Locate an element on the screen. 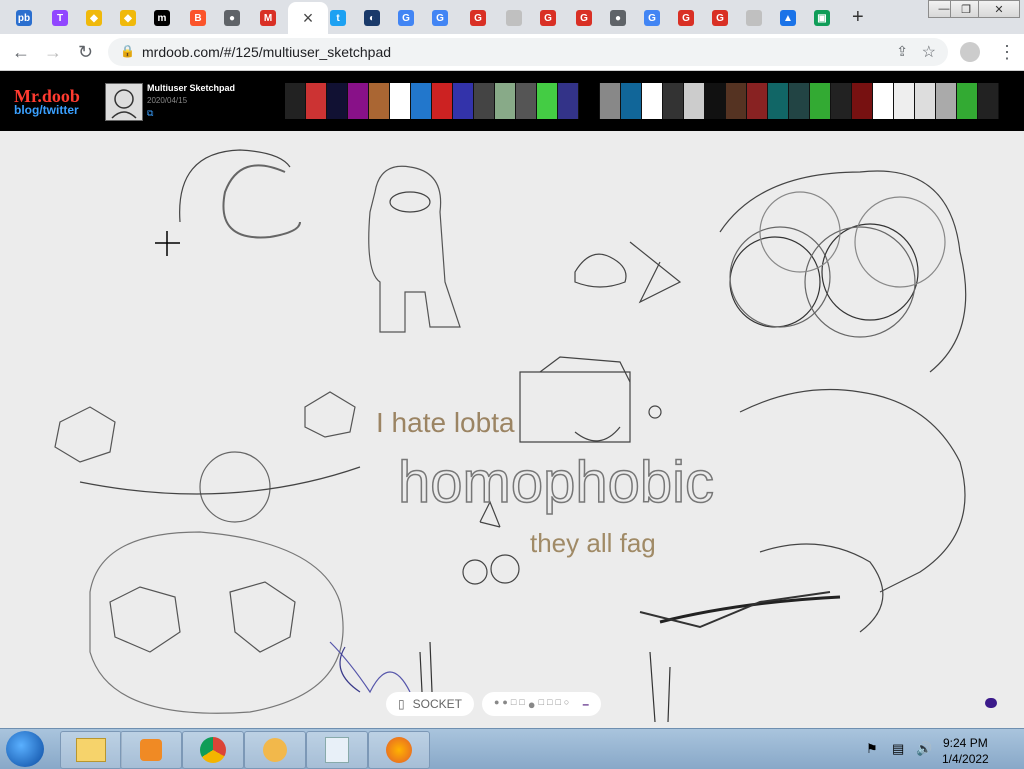 Image resolution: width=1024 pixels, height=769 pixels. tab-app-icon: ◐ is located at coordinates (372, 18).